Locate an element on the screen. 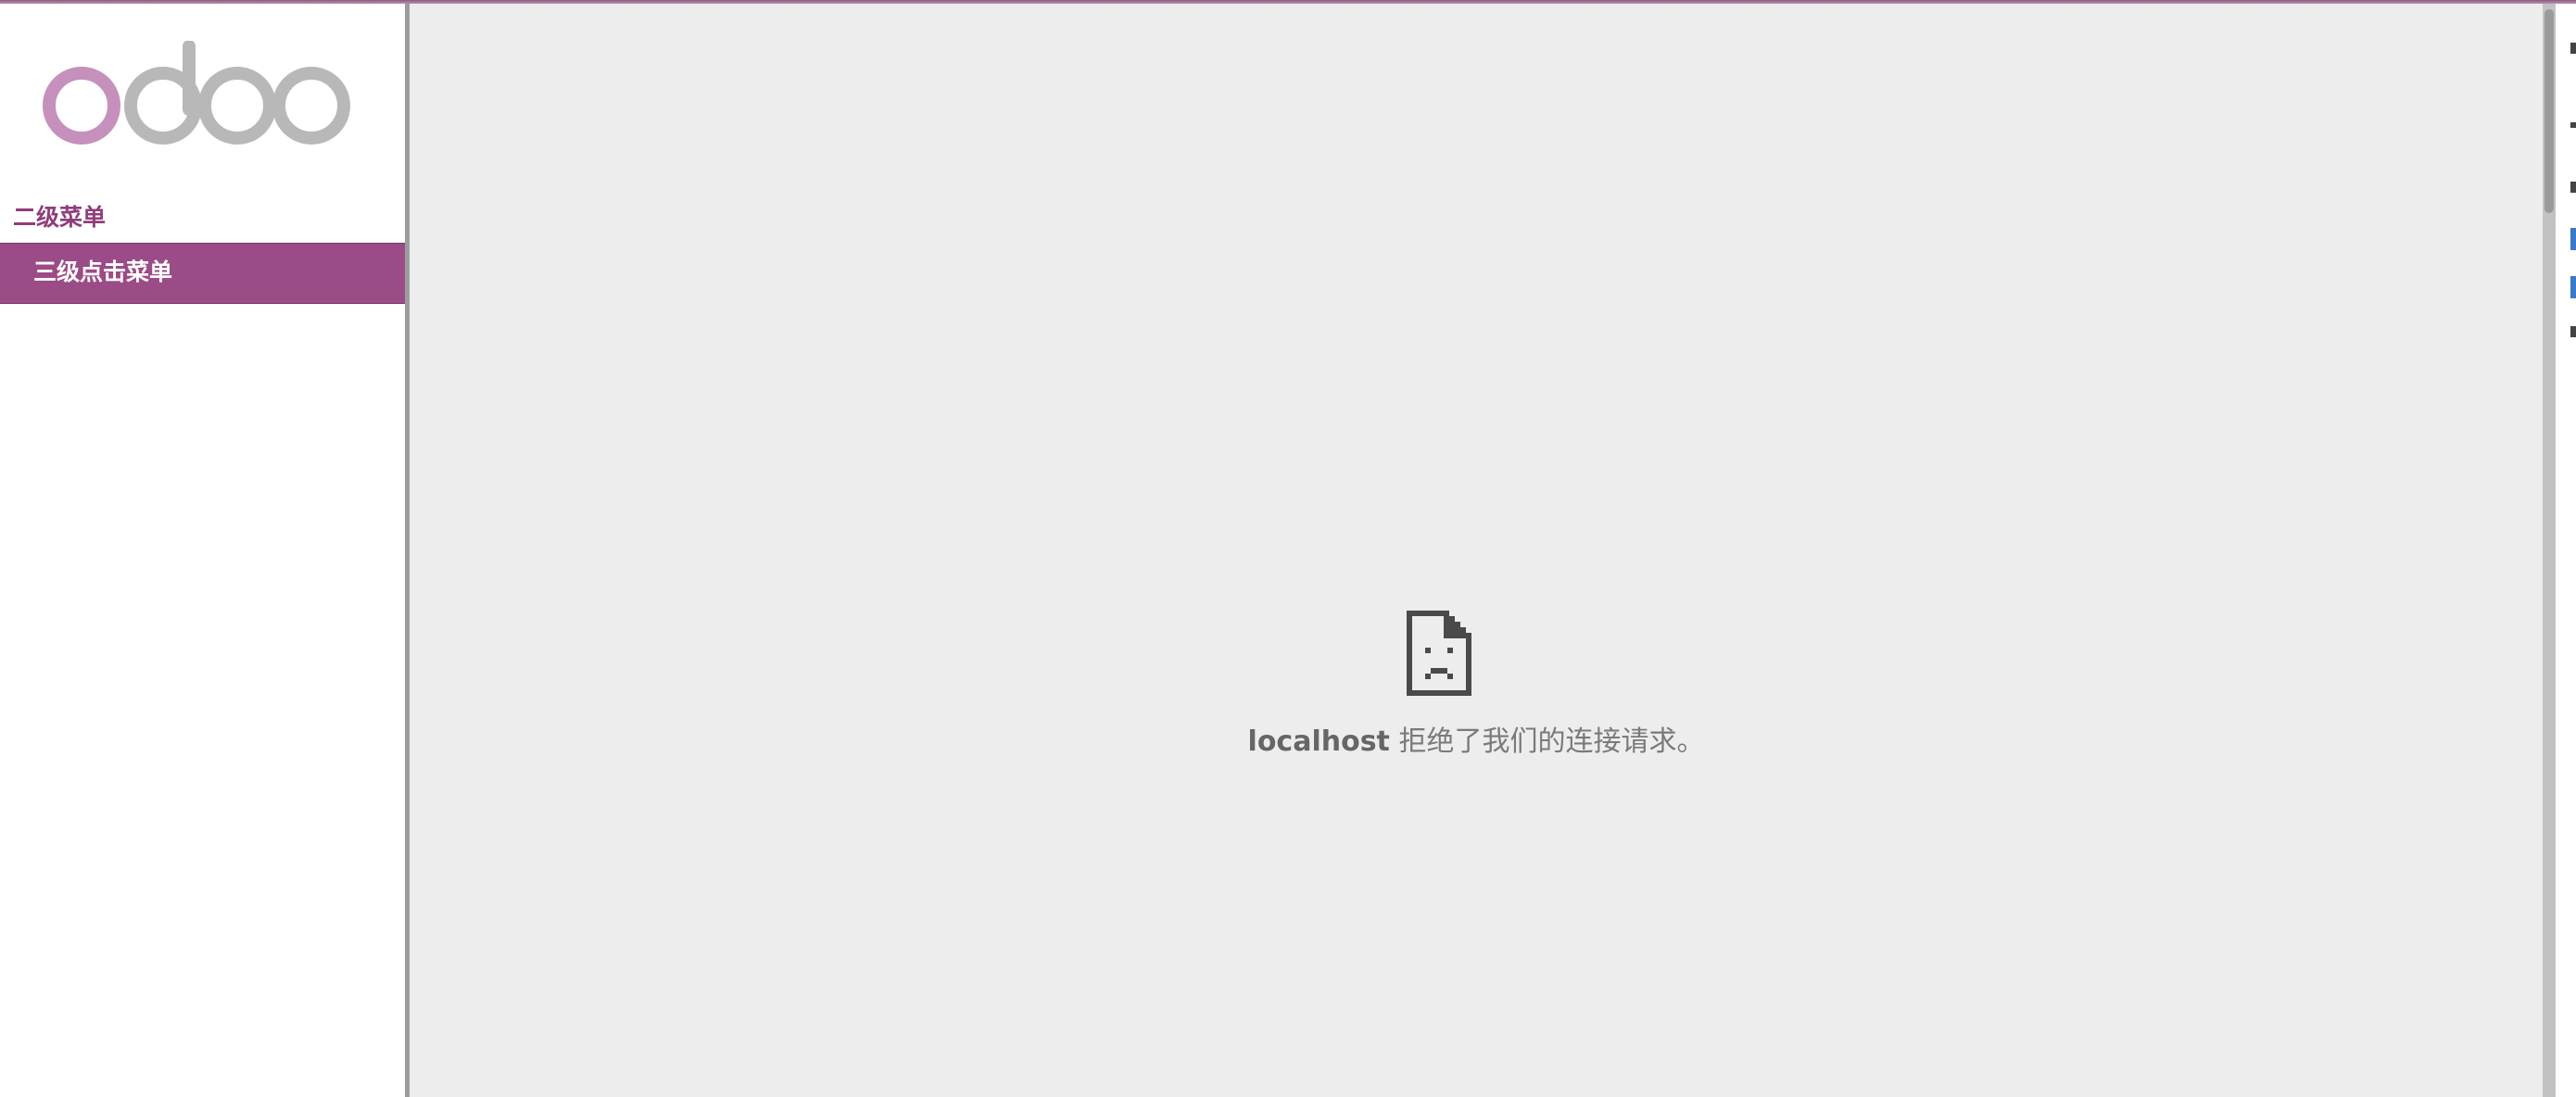  odoo-logo is located at coordinates (200, 98).